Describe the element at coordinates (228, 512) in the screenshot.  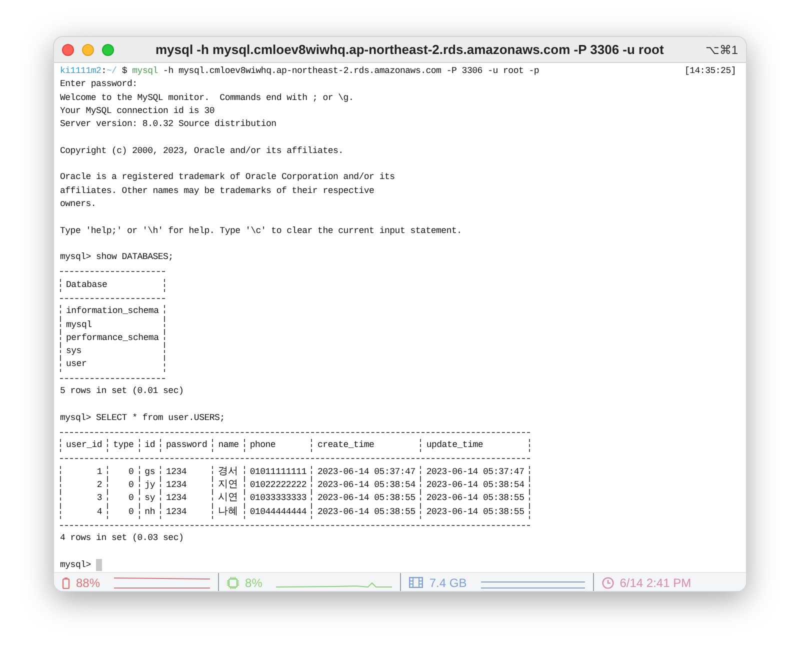
I see `table-cell: 나혜` at that location.